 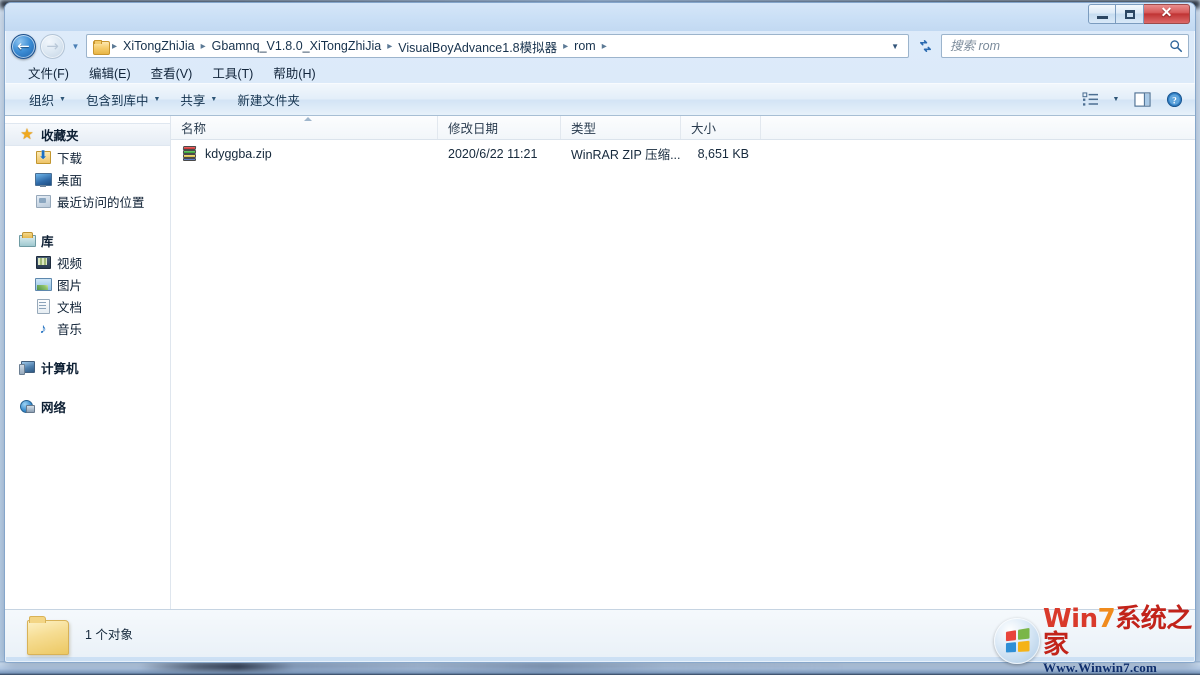 I want to click on sidebar-item-label: 最近访问的位置, so click(x=101, y=202).